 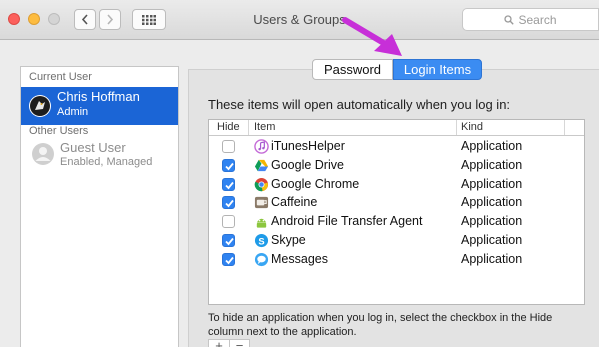 What do you see at coordinates (228, 127) in the screenshot?
I see `column-header-hide: Hide` at bounding box center [228, 127].